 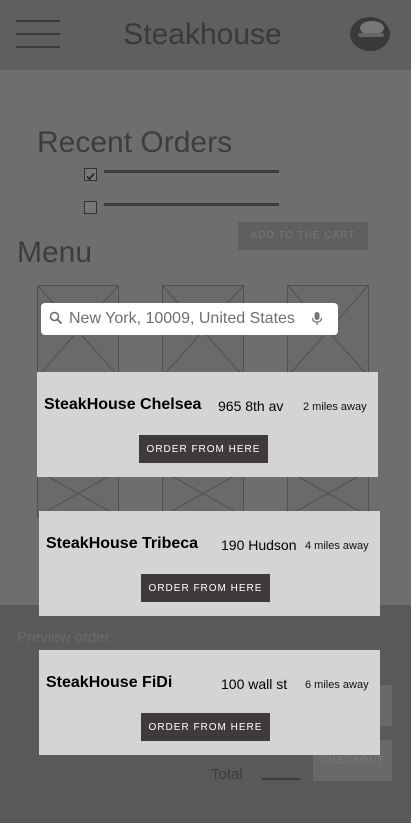 I want to click on total-value-line, so click(x=281, y=779).